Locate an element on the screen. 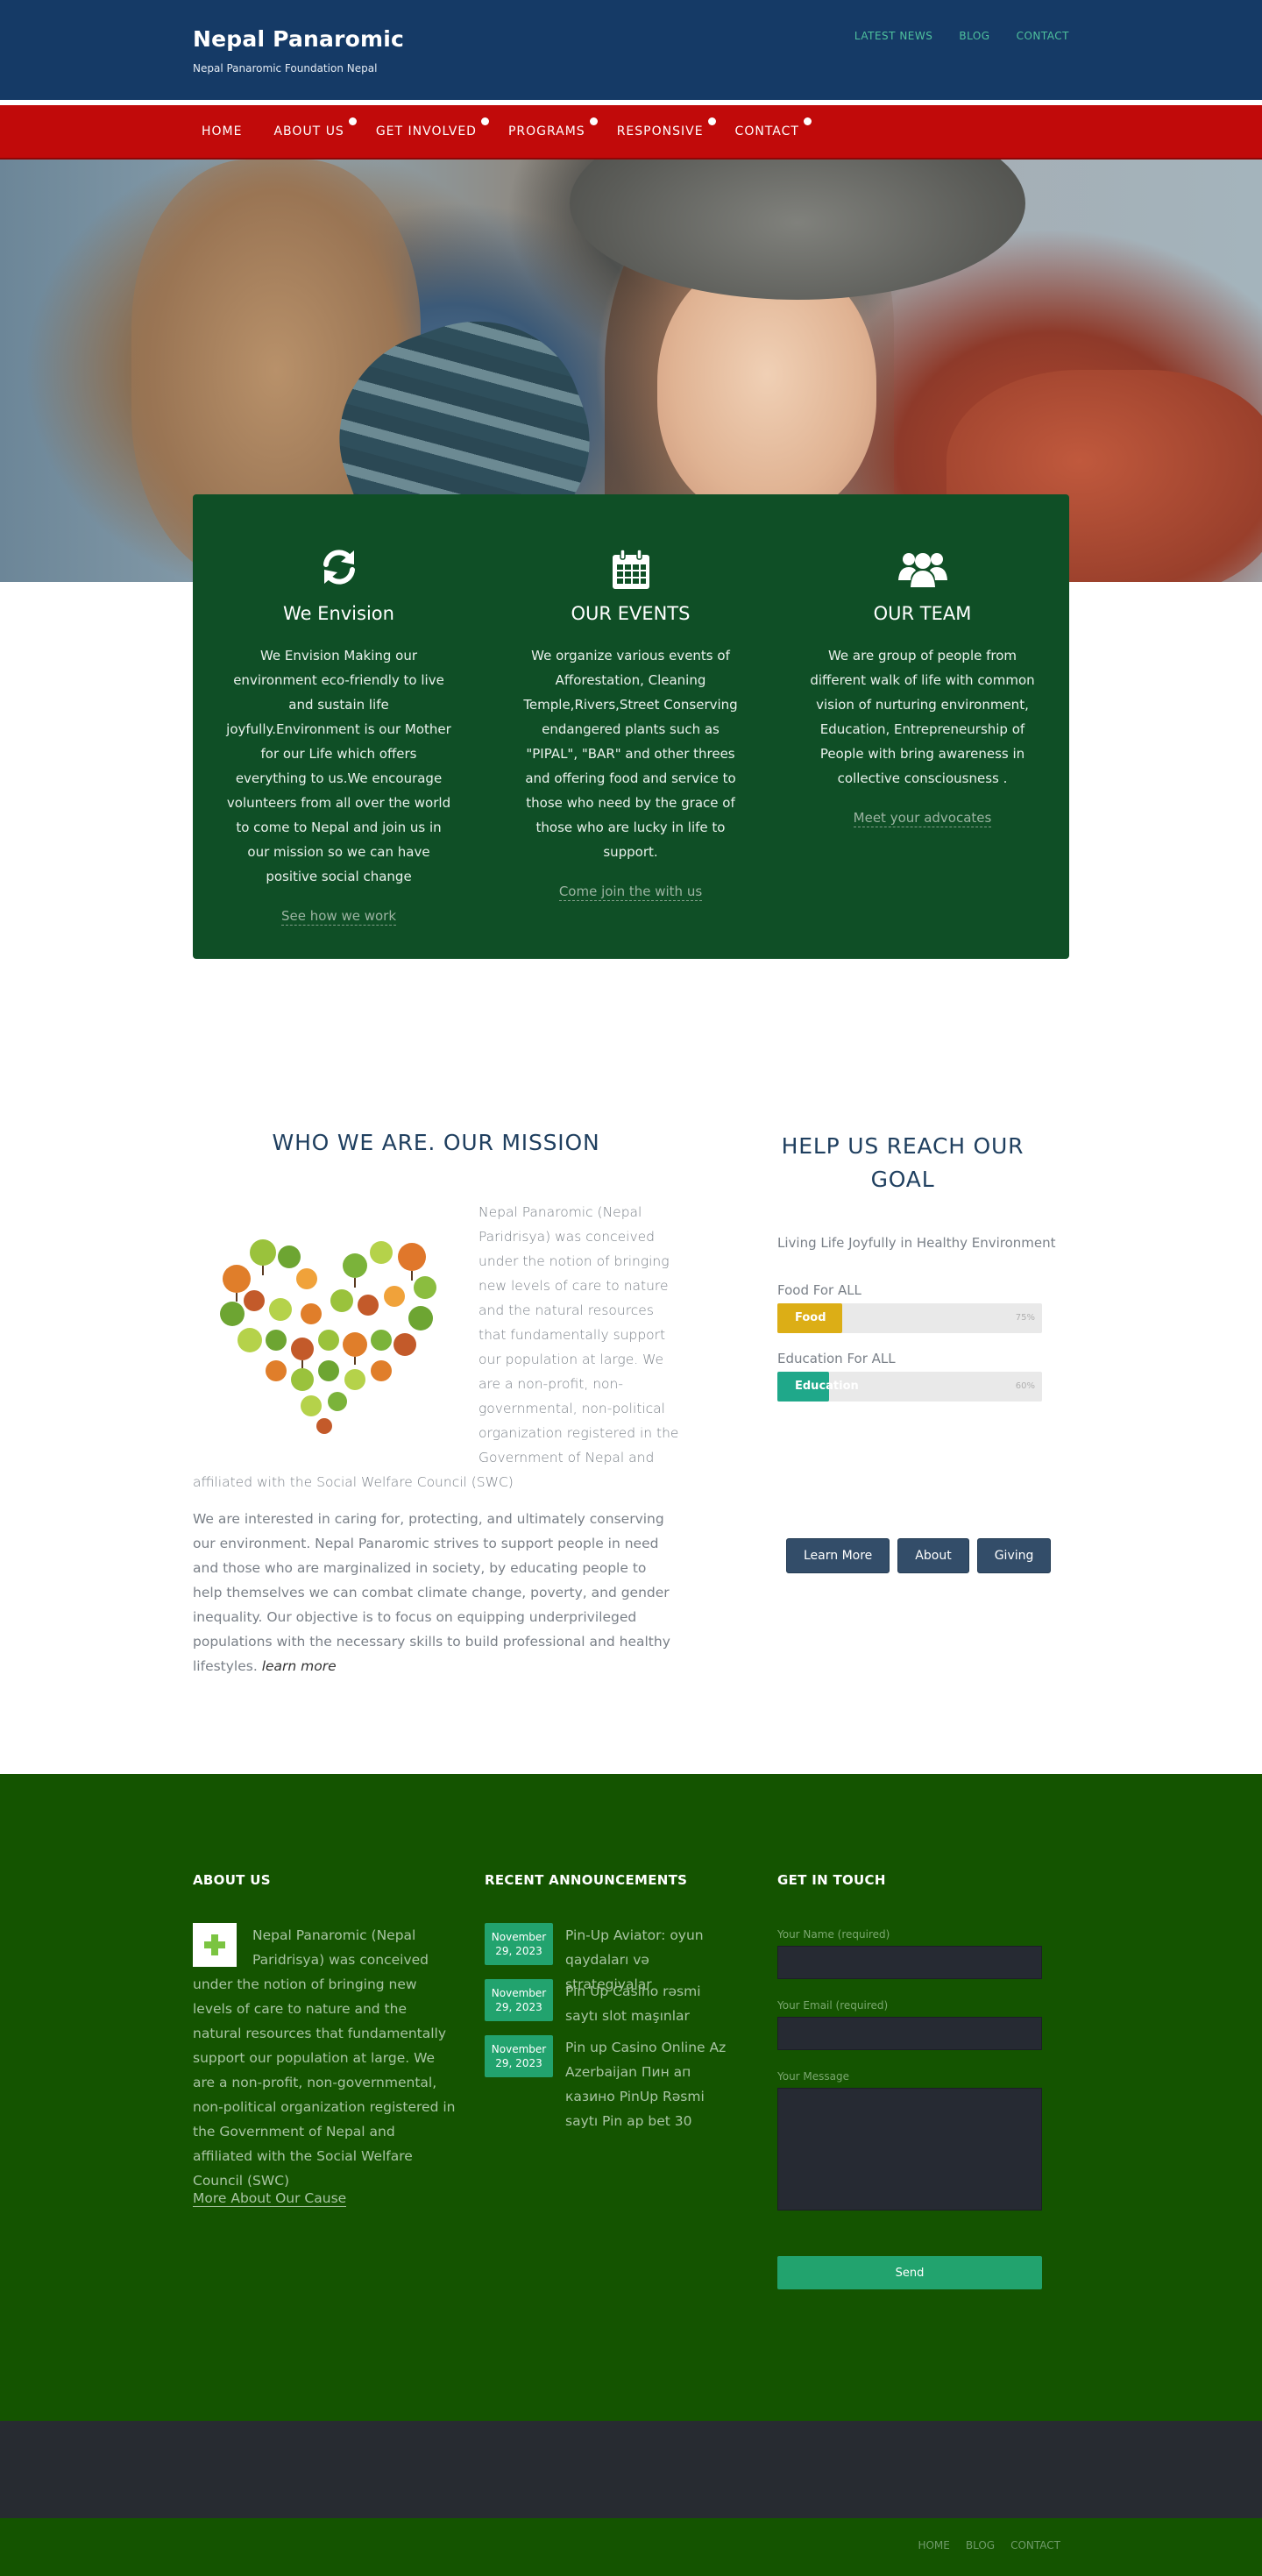  nav-item-about-us: ABOUT US is located at coordinates (315, 127).